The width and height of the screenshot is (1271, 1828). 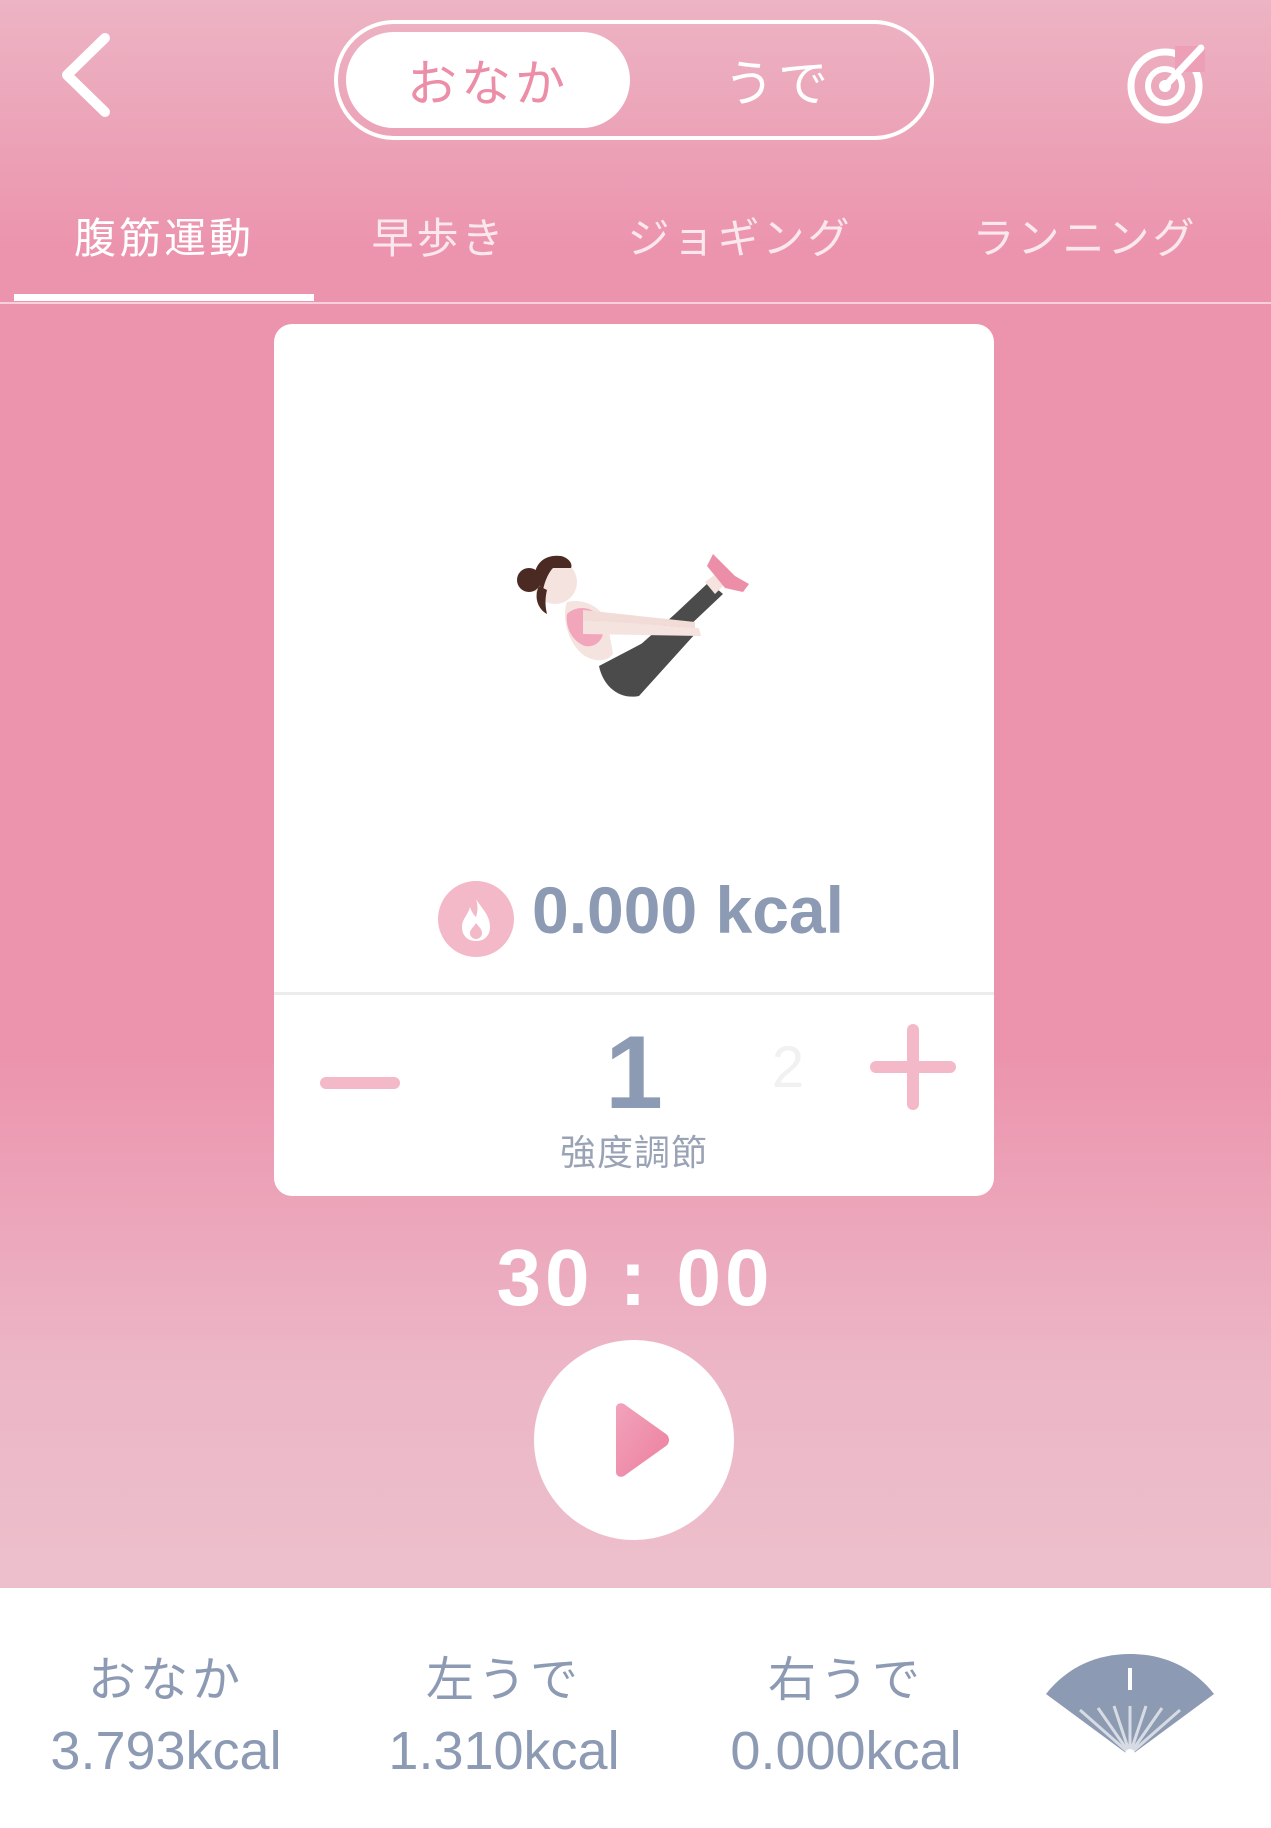 I want to click on body-part-segmented-control: おなか うで, so click(x=634, y=80).